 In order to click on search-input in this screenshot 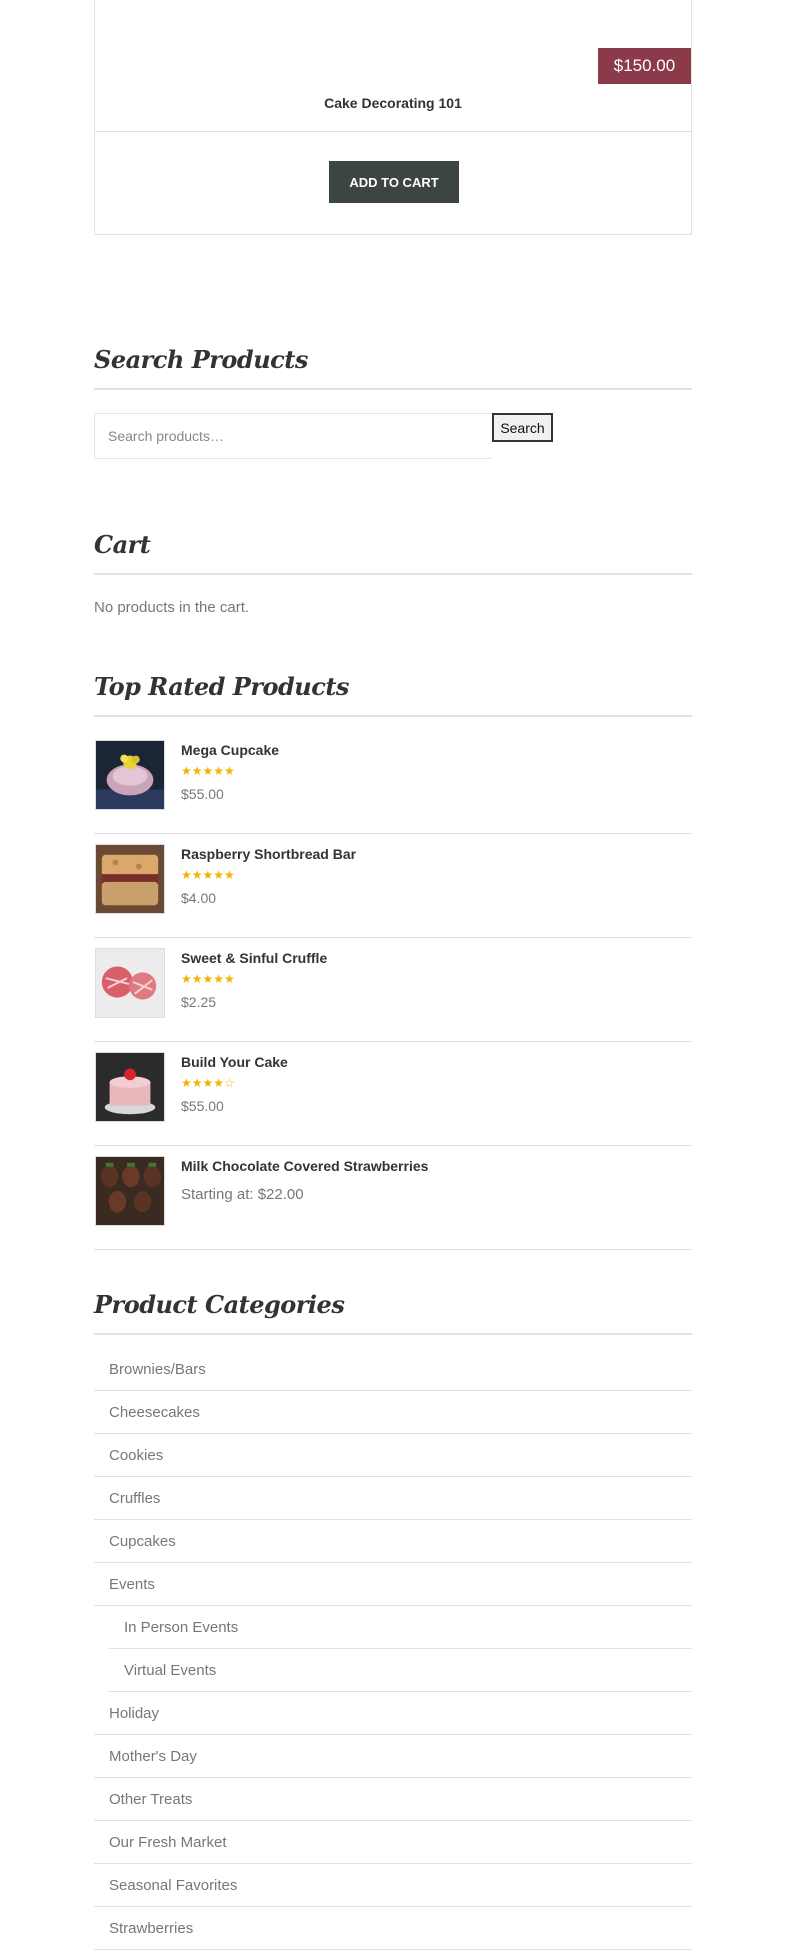, I will do `click(293, 436)`.